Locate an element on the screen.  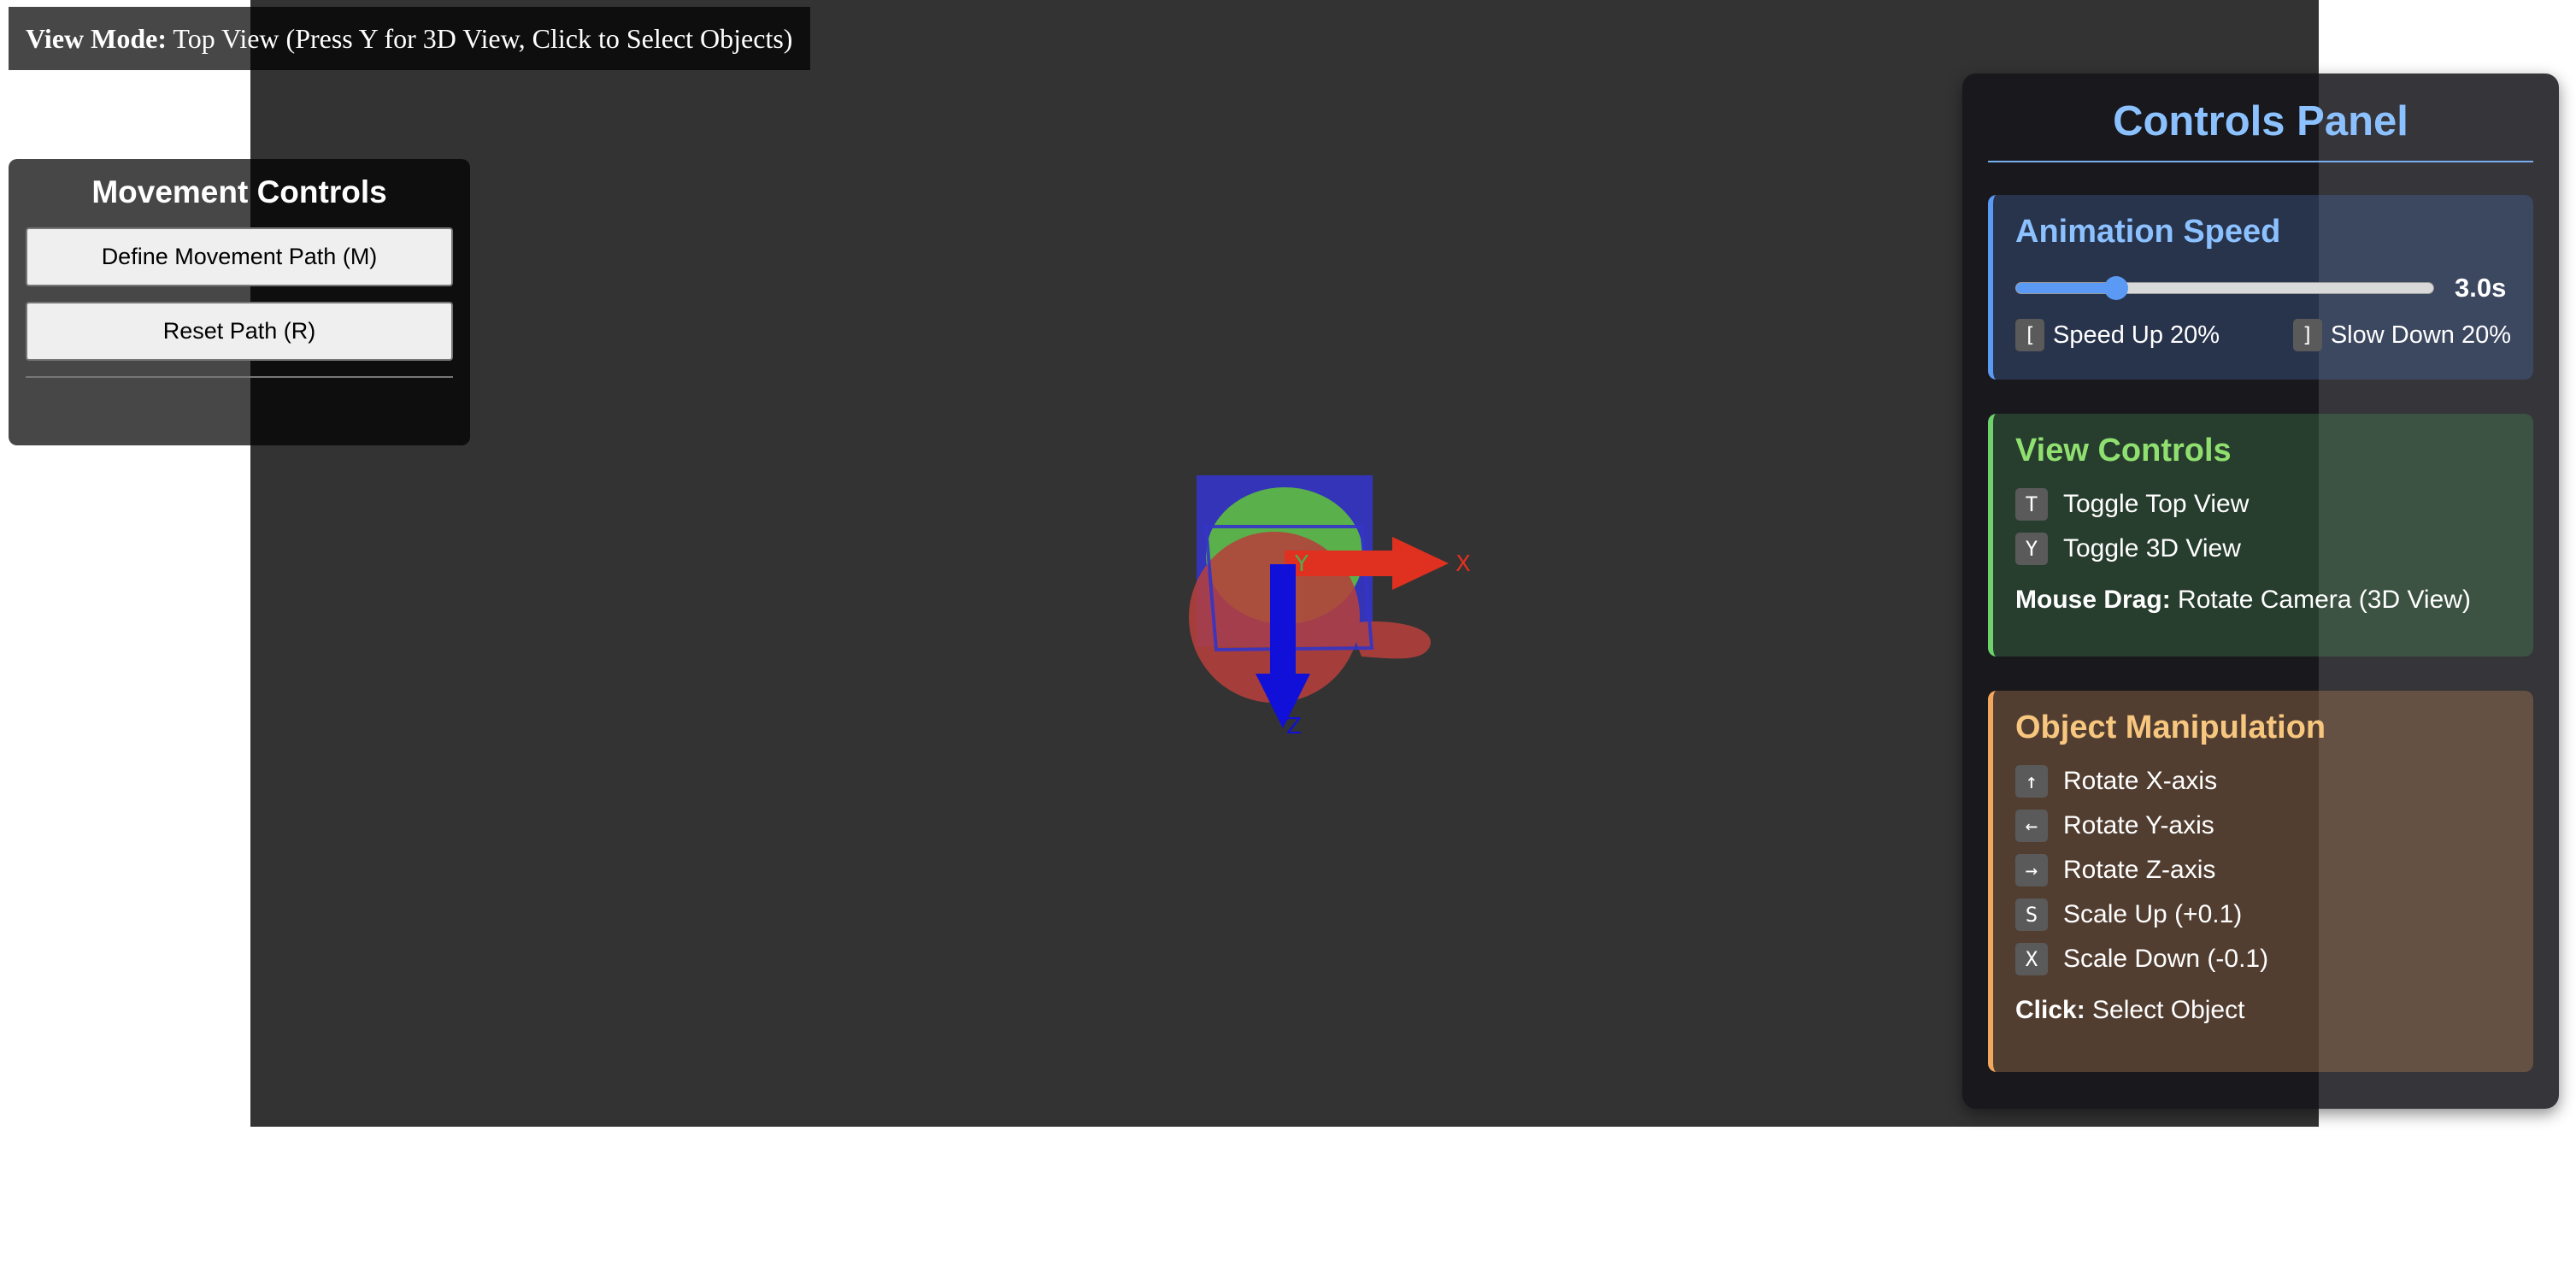
toggle-3d-view-label: Toggle 3D View is located at coordinates (2152, 548).